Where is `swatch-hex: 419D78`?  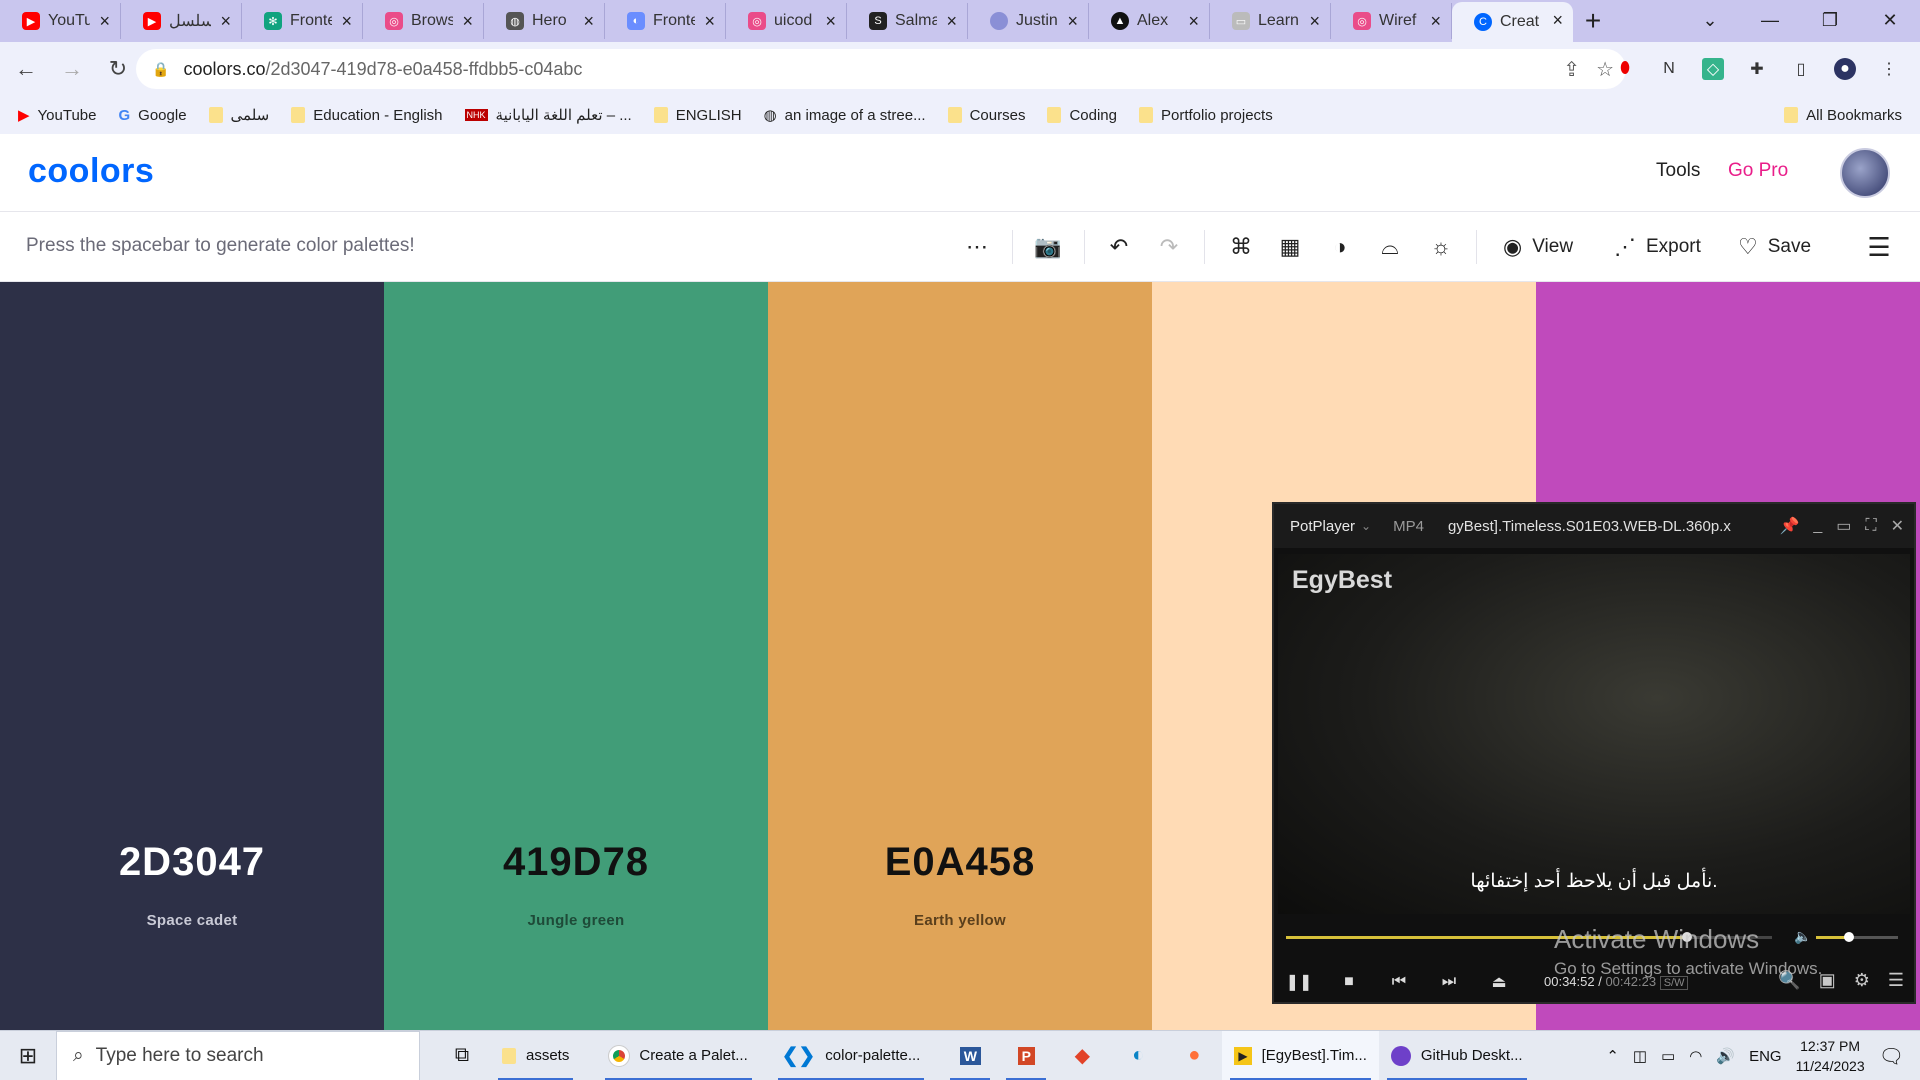
swatch-hex: 419D78 is located at coordinates (576, 862).